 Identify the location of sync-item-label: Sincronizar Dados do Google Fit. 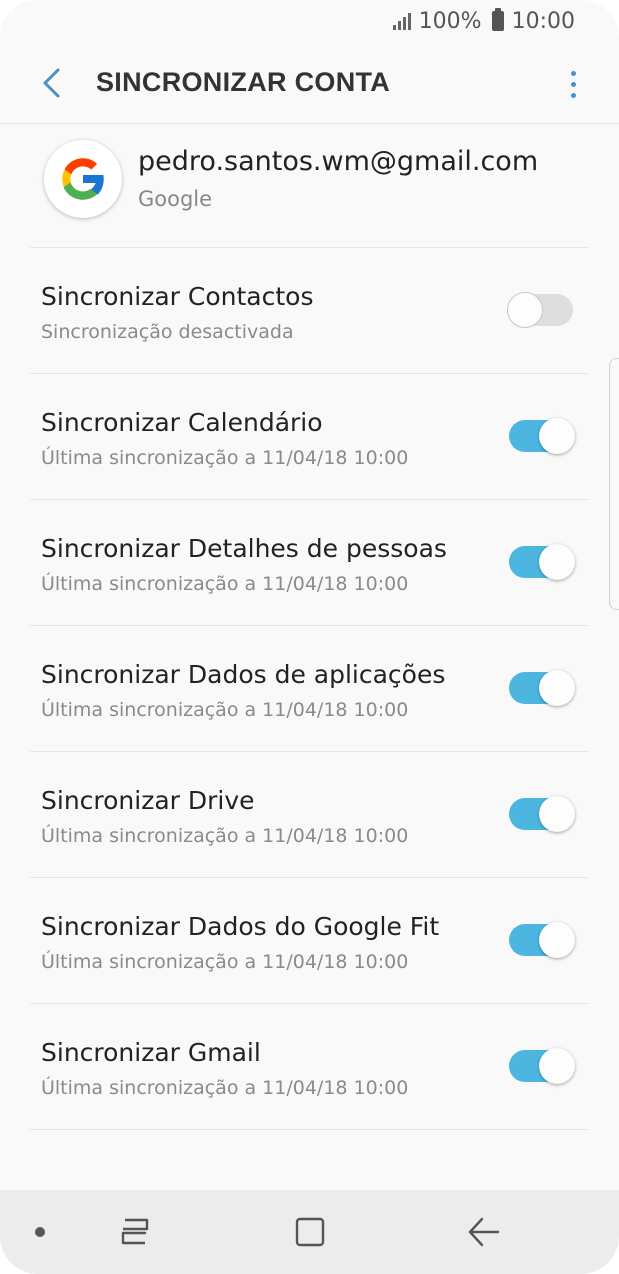
(240, 926).